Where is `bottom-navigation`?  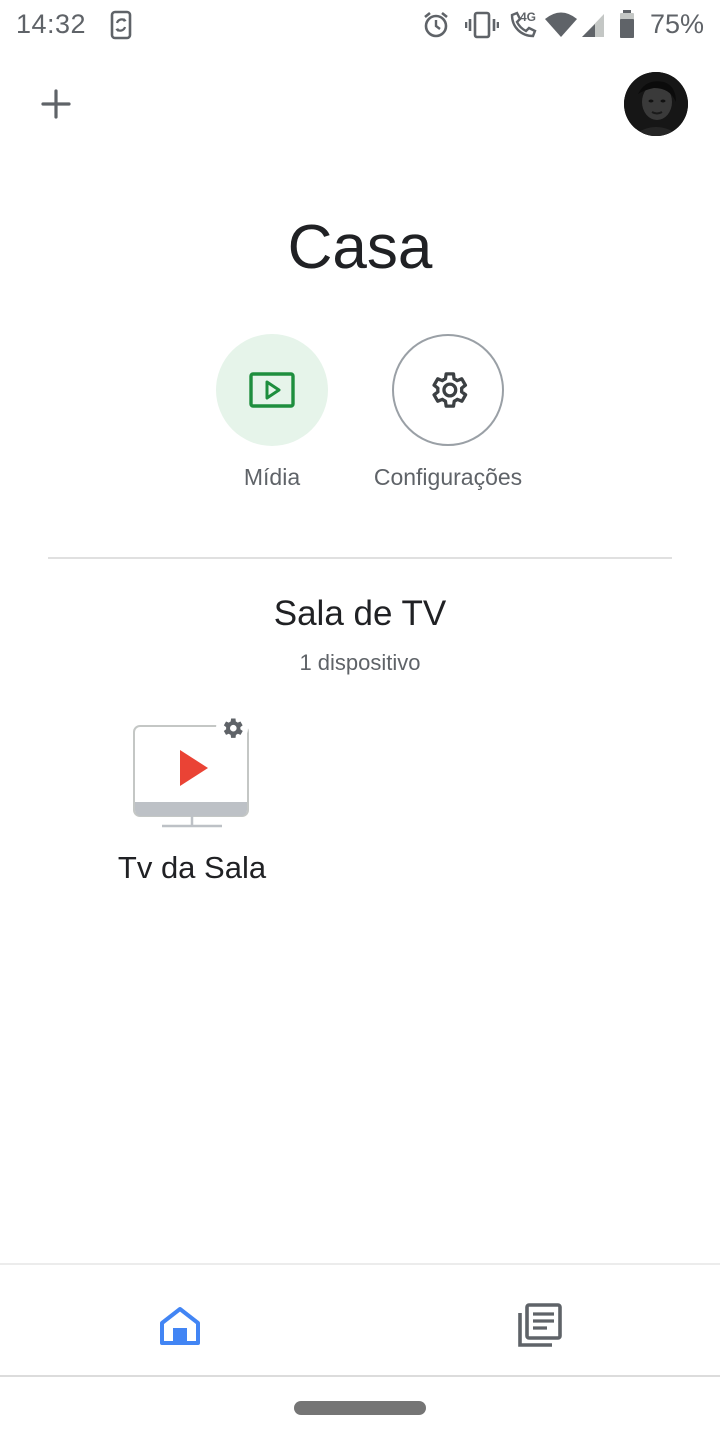 bottom-navigation is located at coordinates (360, 1320).